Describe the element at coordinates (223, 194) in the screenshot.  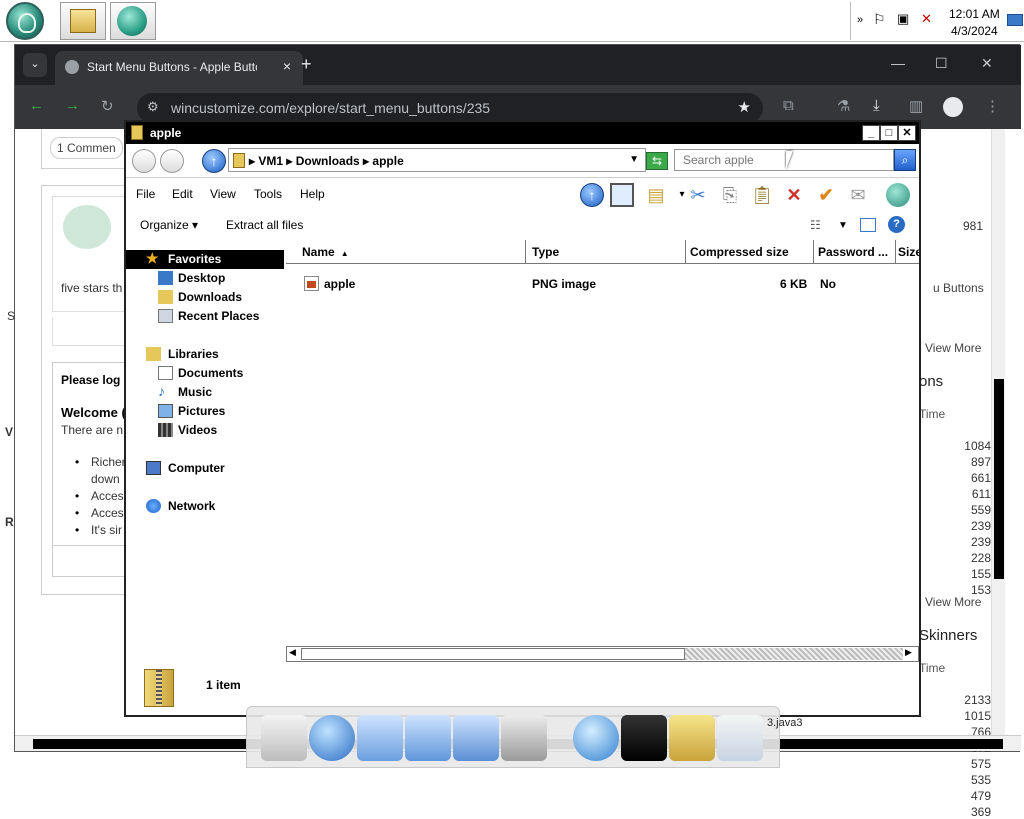
I see `menu-view: View` at that location.